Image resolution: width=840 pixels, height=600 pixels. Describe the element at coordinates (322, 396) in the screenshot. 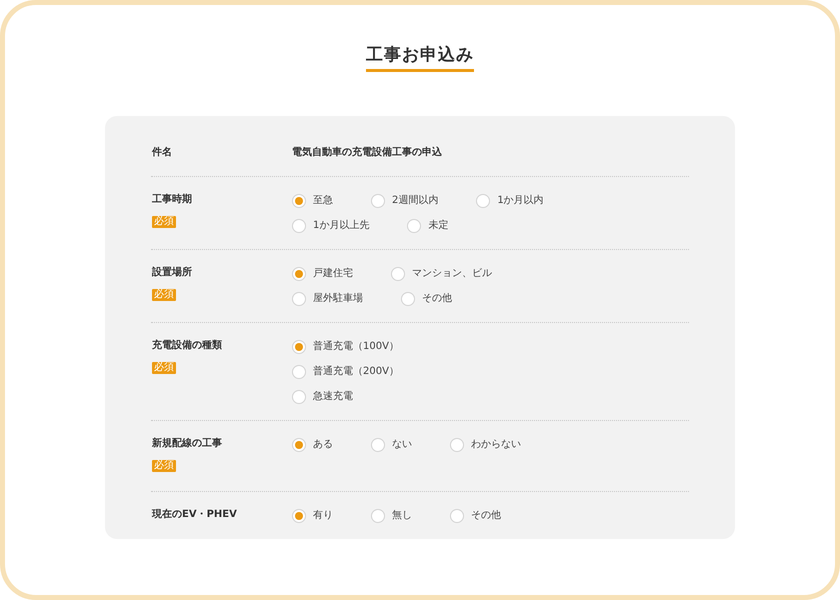

I see `radio-option: 急速充電` at that location.